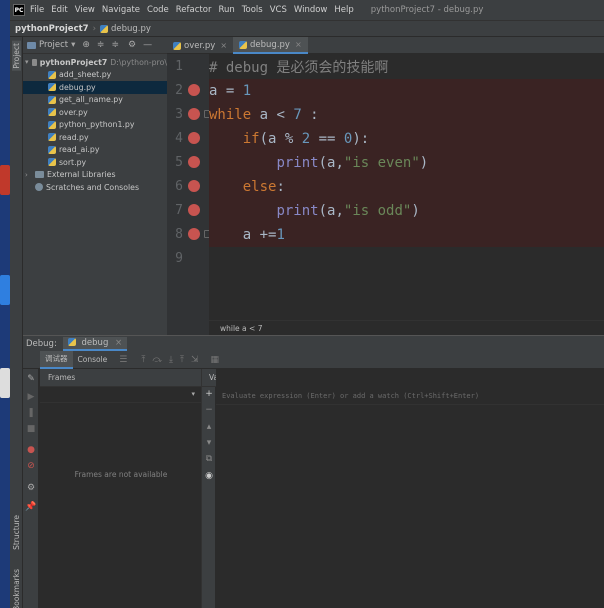 The height and width of the screenshot is (608, 604). What do you see at coordinates (143, 360) in the screenshot?
I see `show-execution-point-icon: ⤒` at bounding box center [143, 360].